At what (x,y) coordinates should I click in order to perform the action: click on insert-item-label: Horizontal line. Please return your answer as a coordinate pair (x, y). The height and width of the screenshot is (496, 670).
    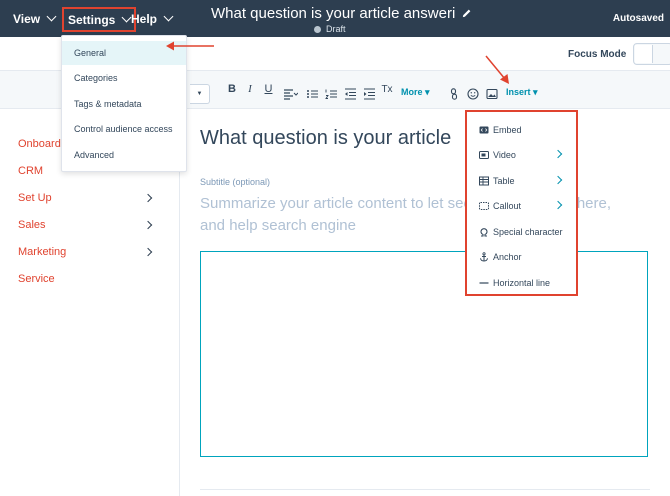
    Looking at the image, I should click on (522, 283).